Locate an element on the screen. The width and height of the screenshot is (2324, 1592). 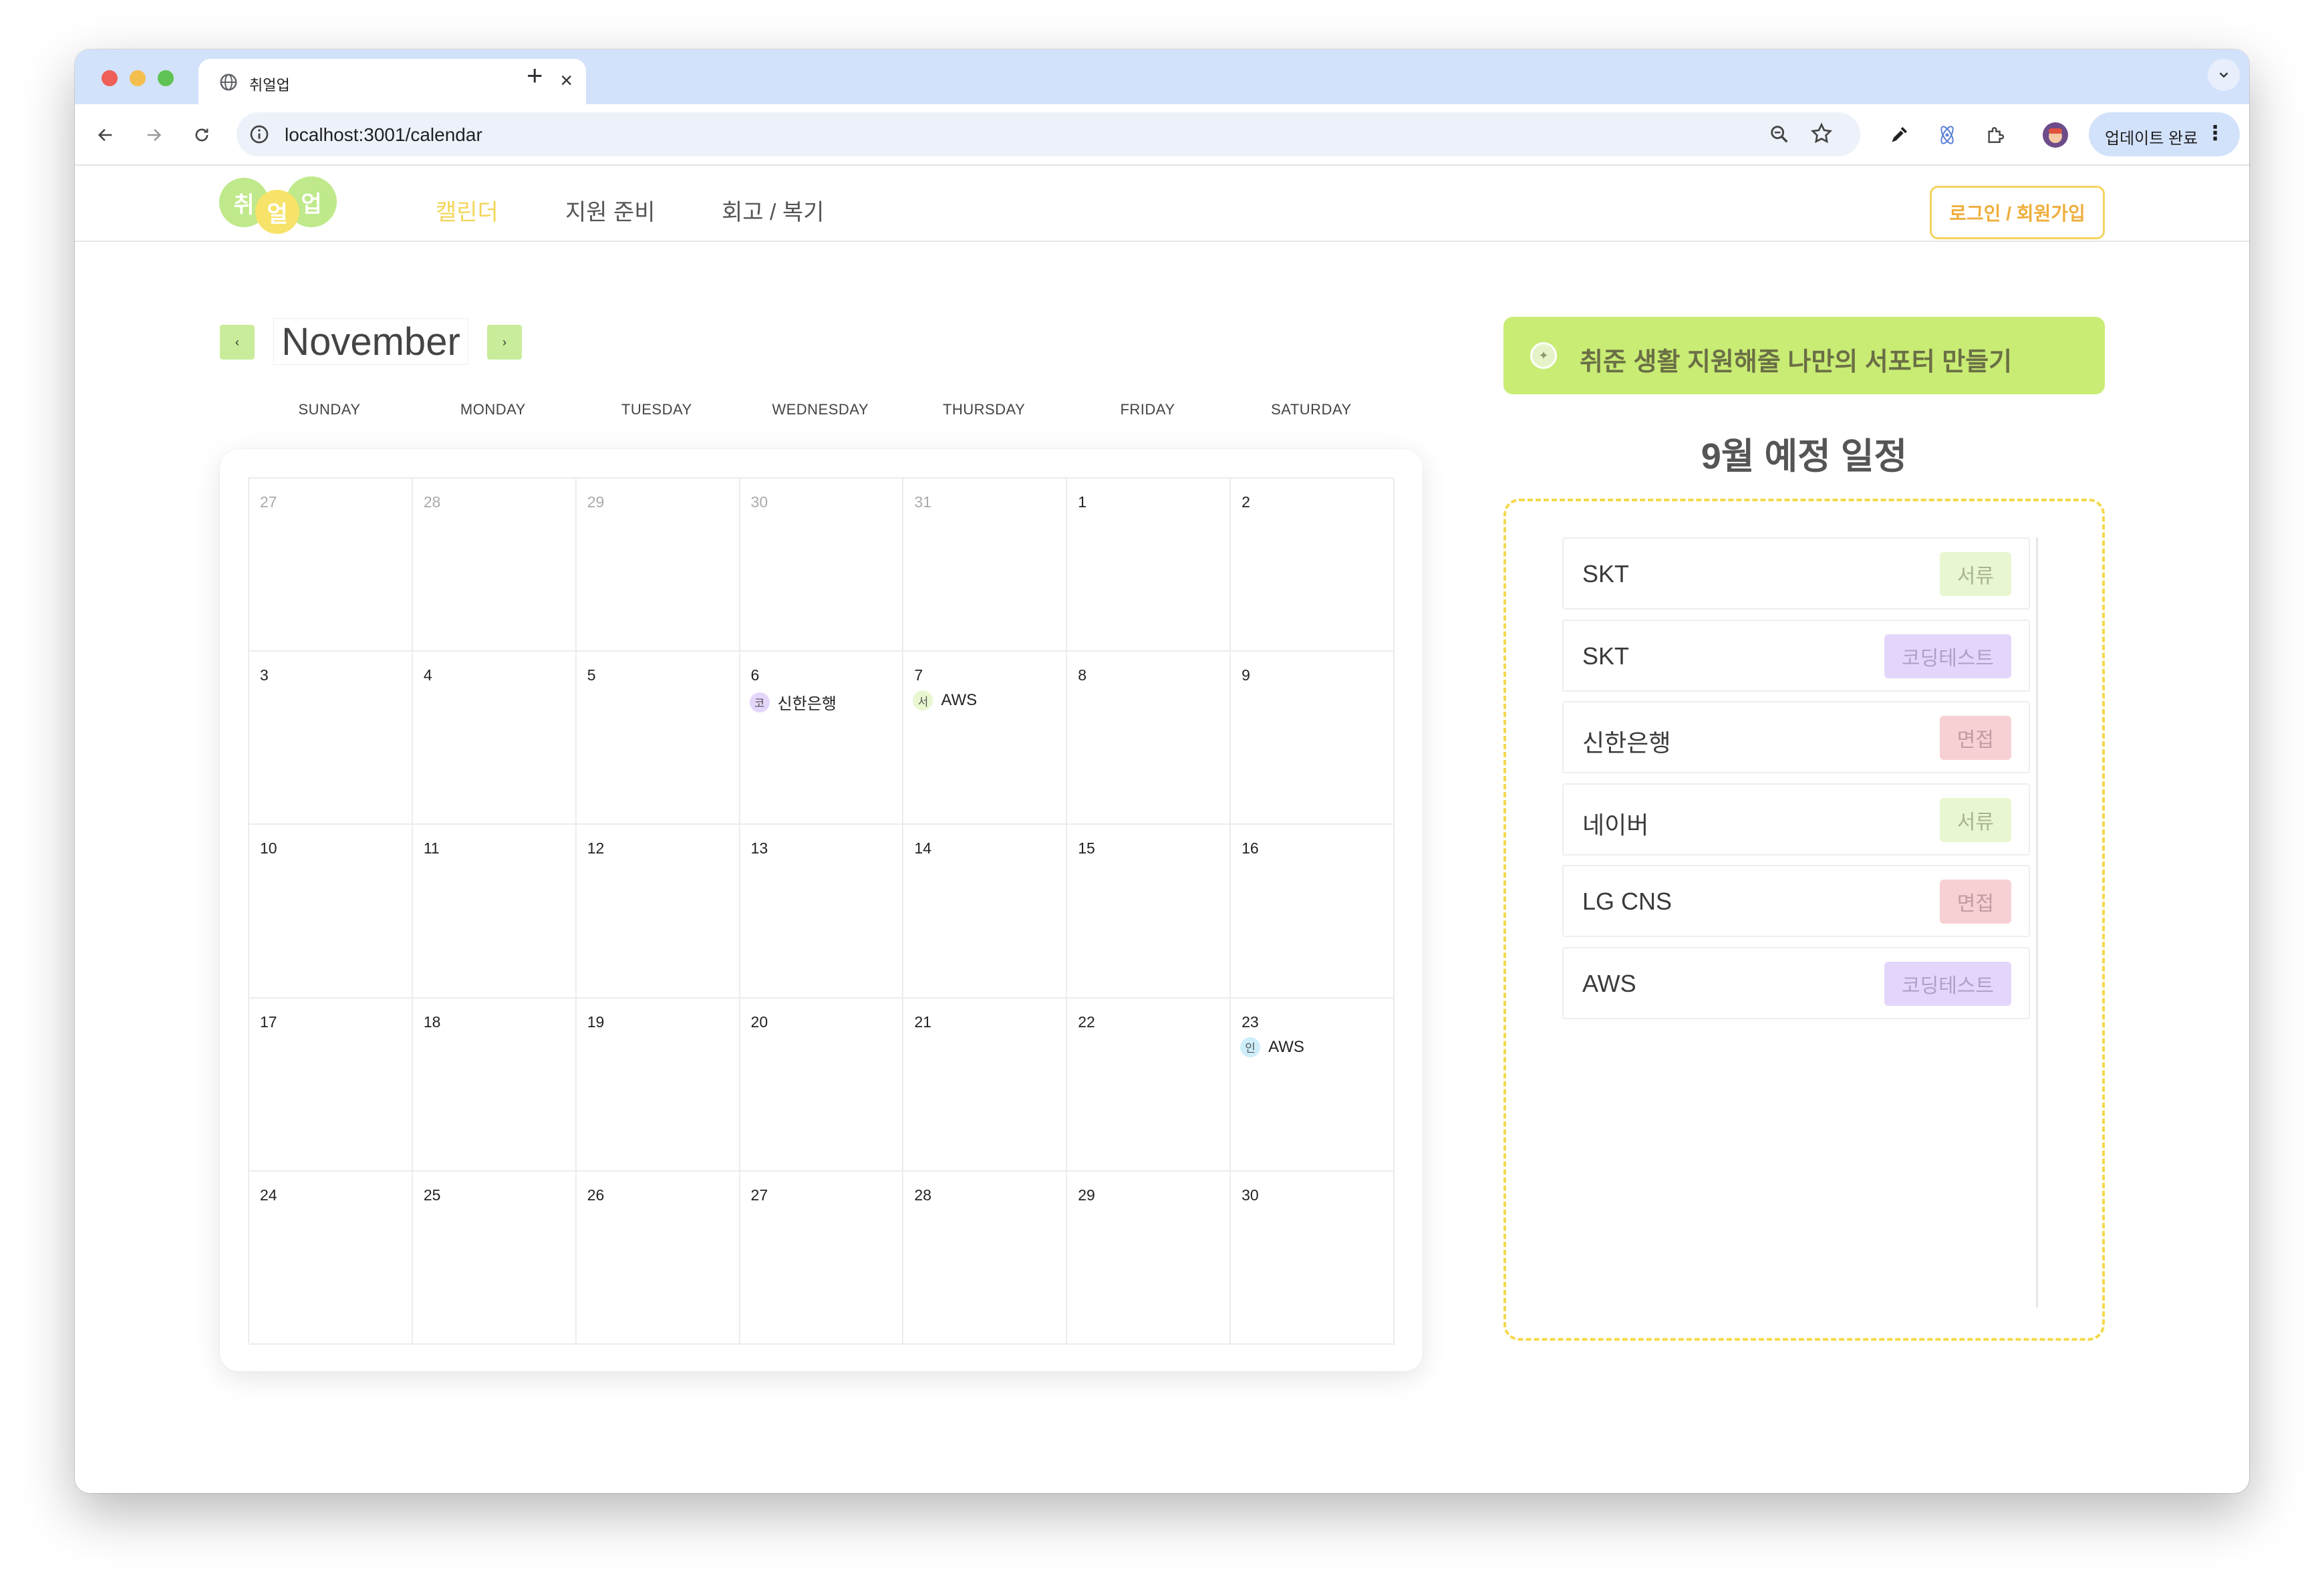
event-type-badge: 코 is located at coordinates (759, 702).